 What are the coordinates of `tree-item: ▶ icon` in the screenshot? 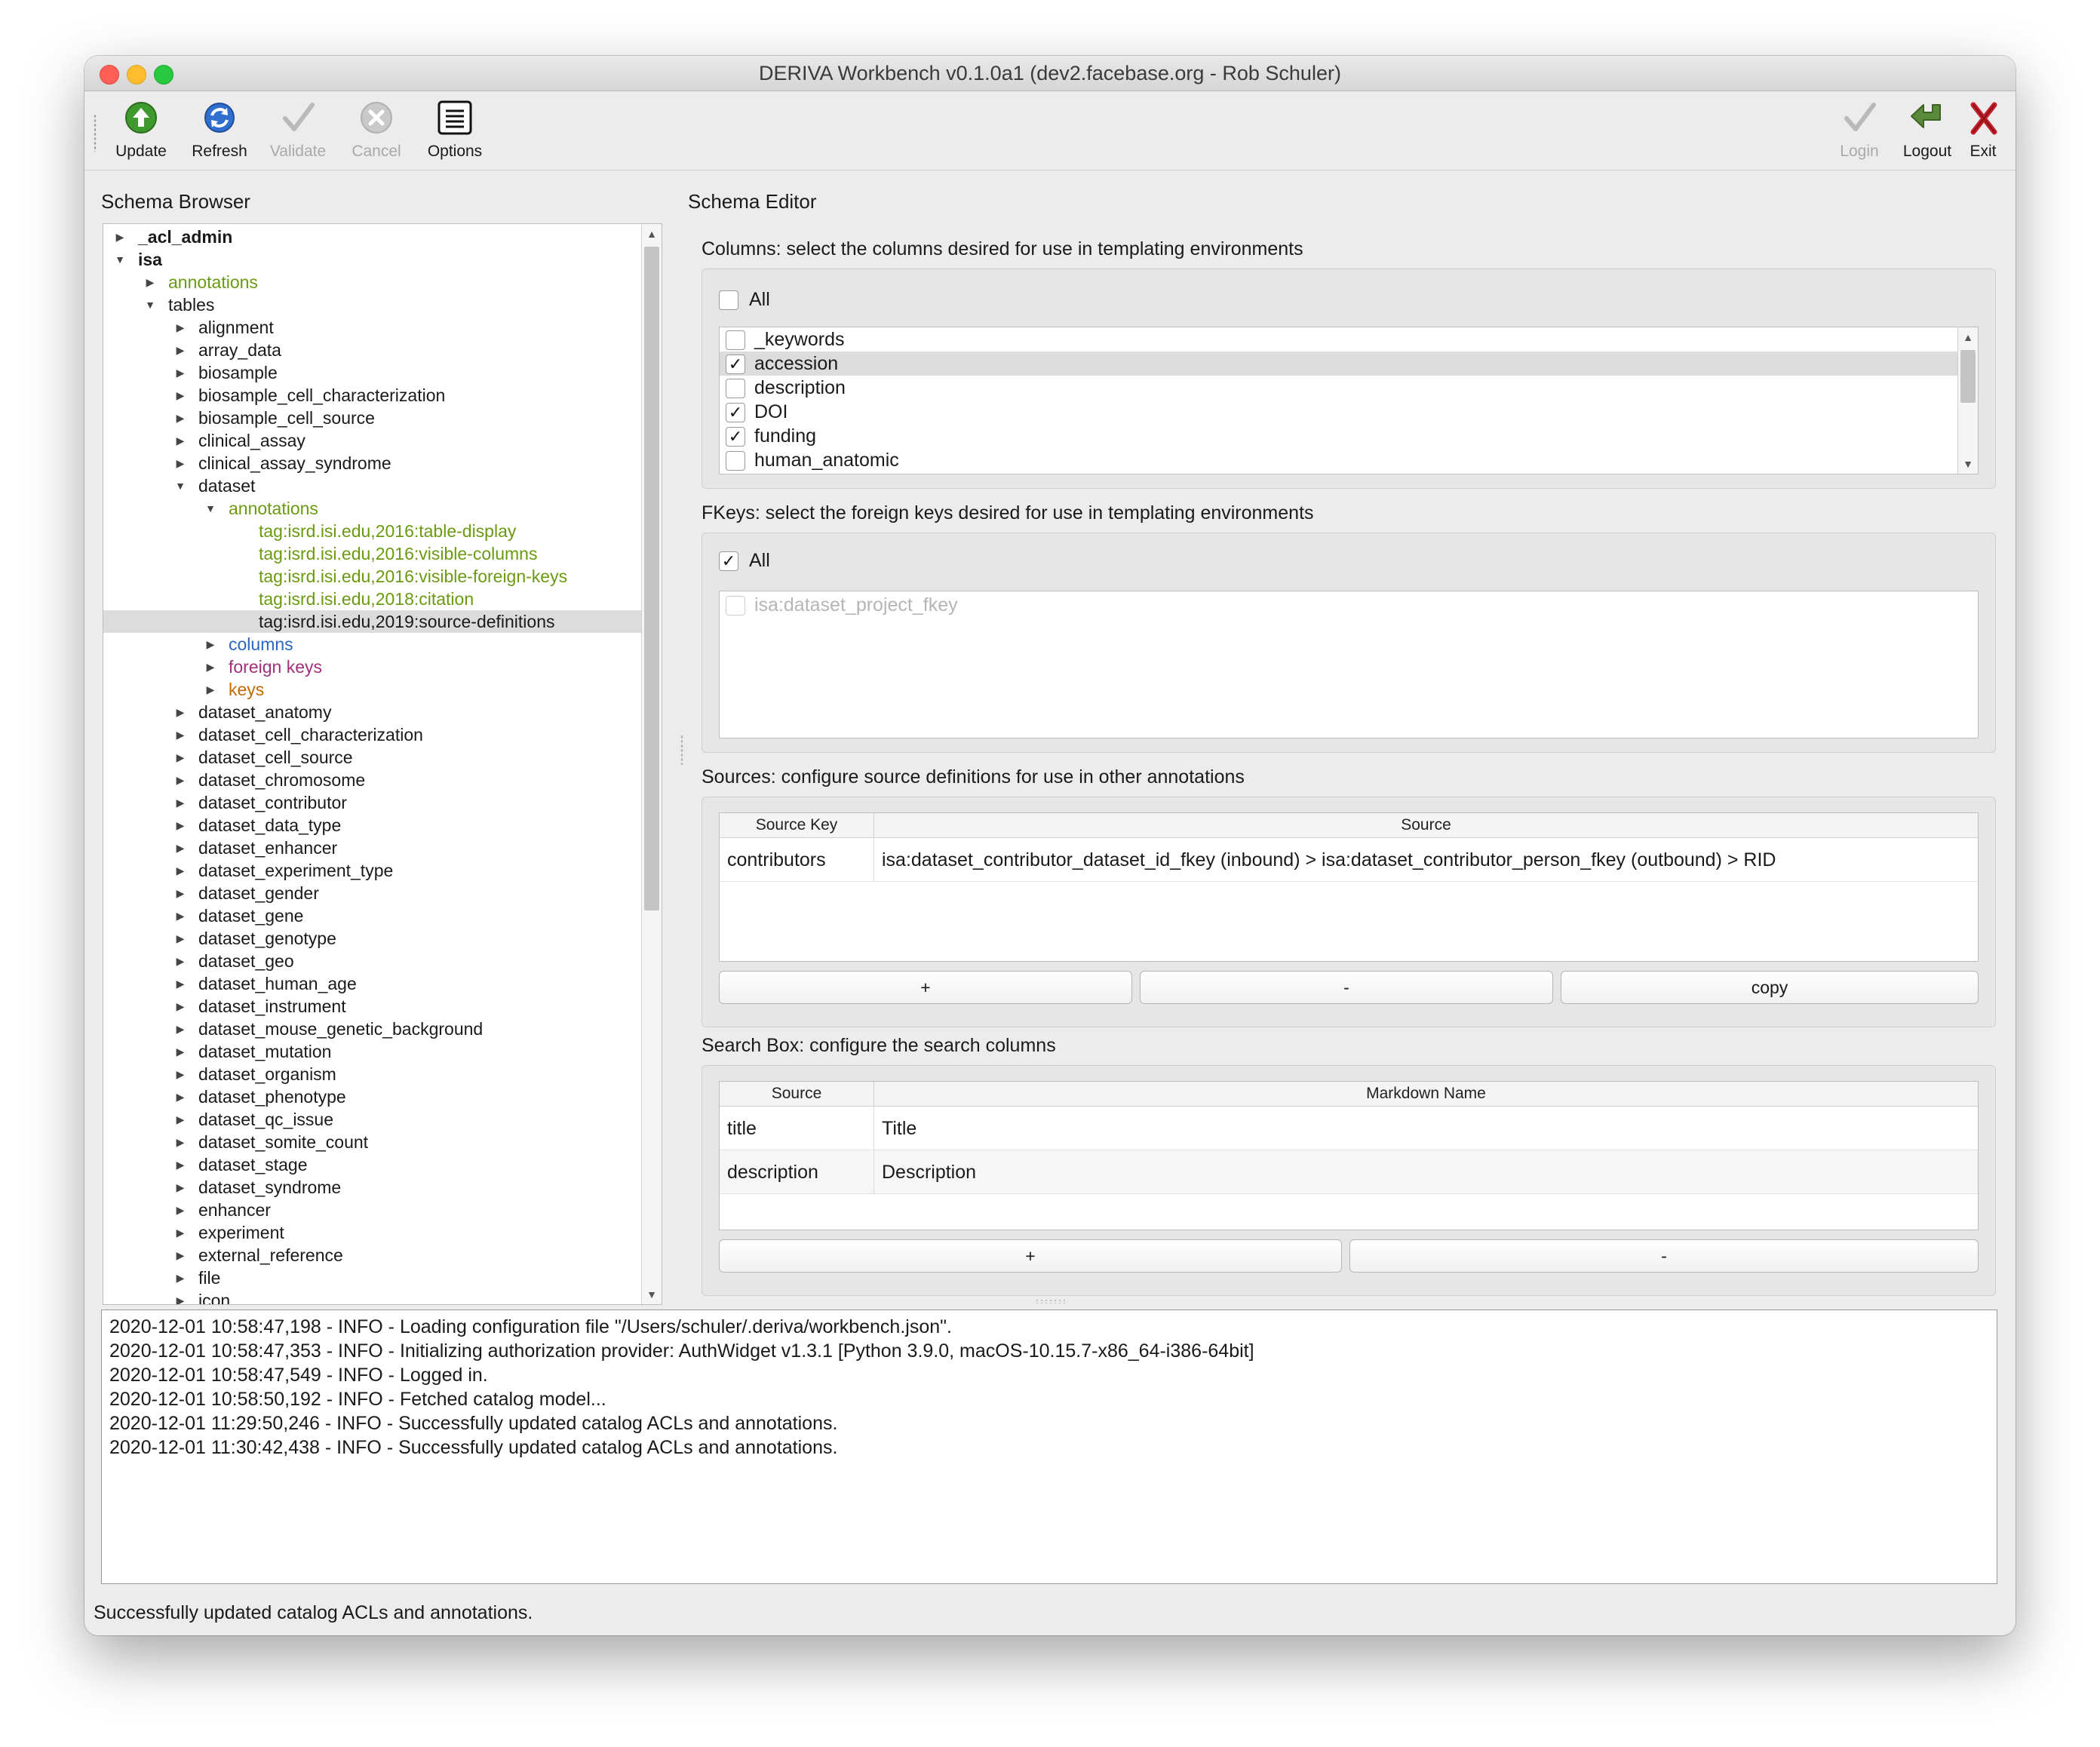 It's located at (372, 1296).